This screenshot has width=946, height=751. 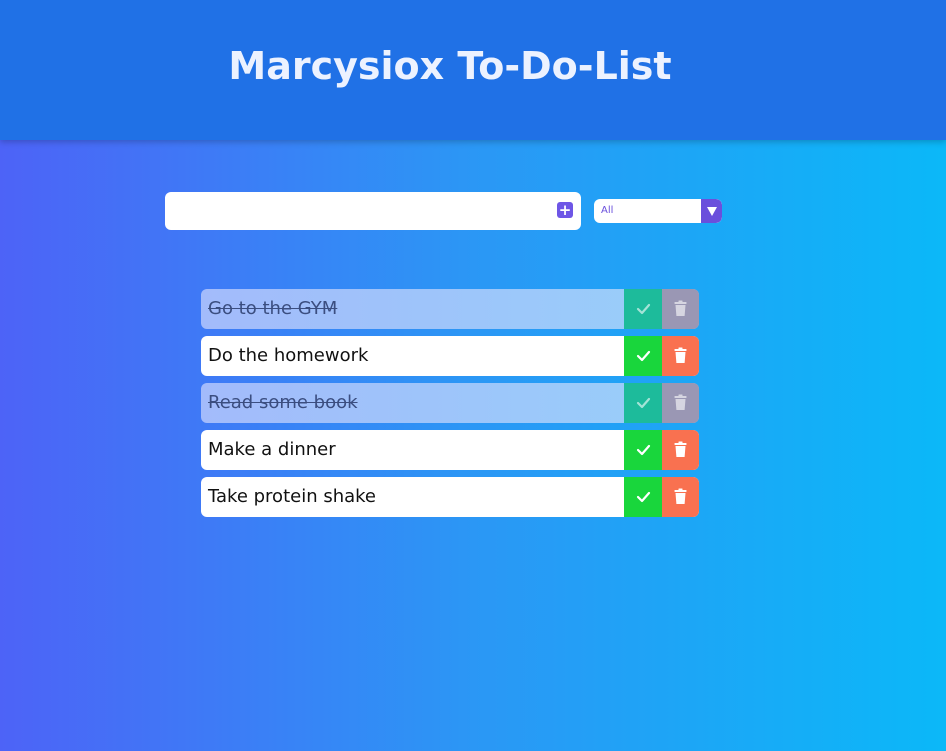 I want to click on filter-select: All, so click(x=658, y=211).